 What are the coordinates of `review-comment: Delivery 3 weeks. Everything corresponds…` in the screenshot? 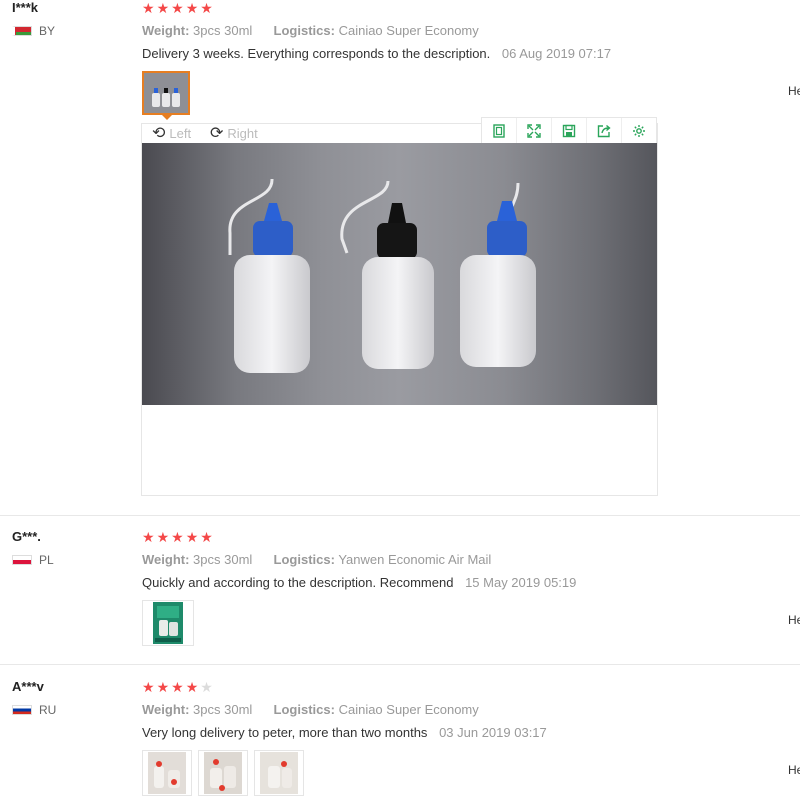 It's located at (376, 53).